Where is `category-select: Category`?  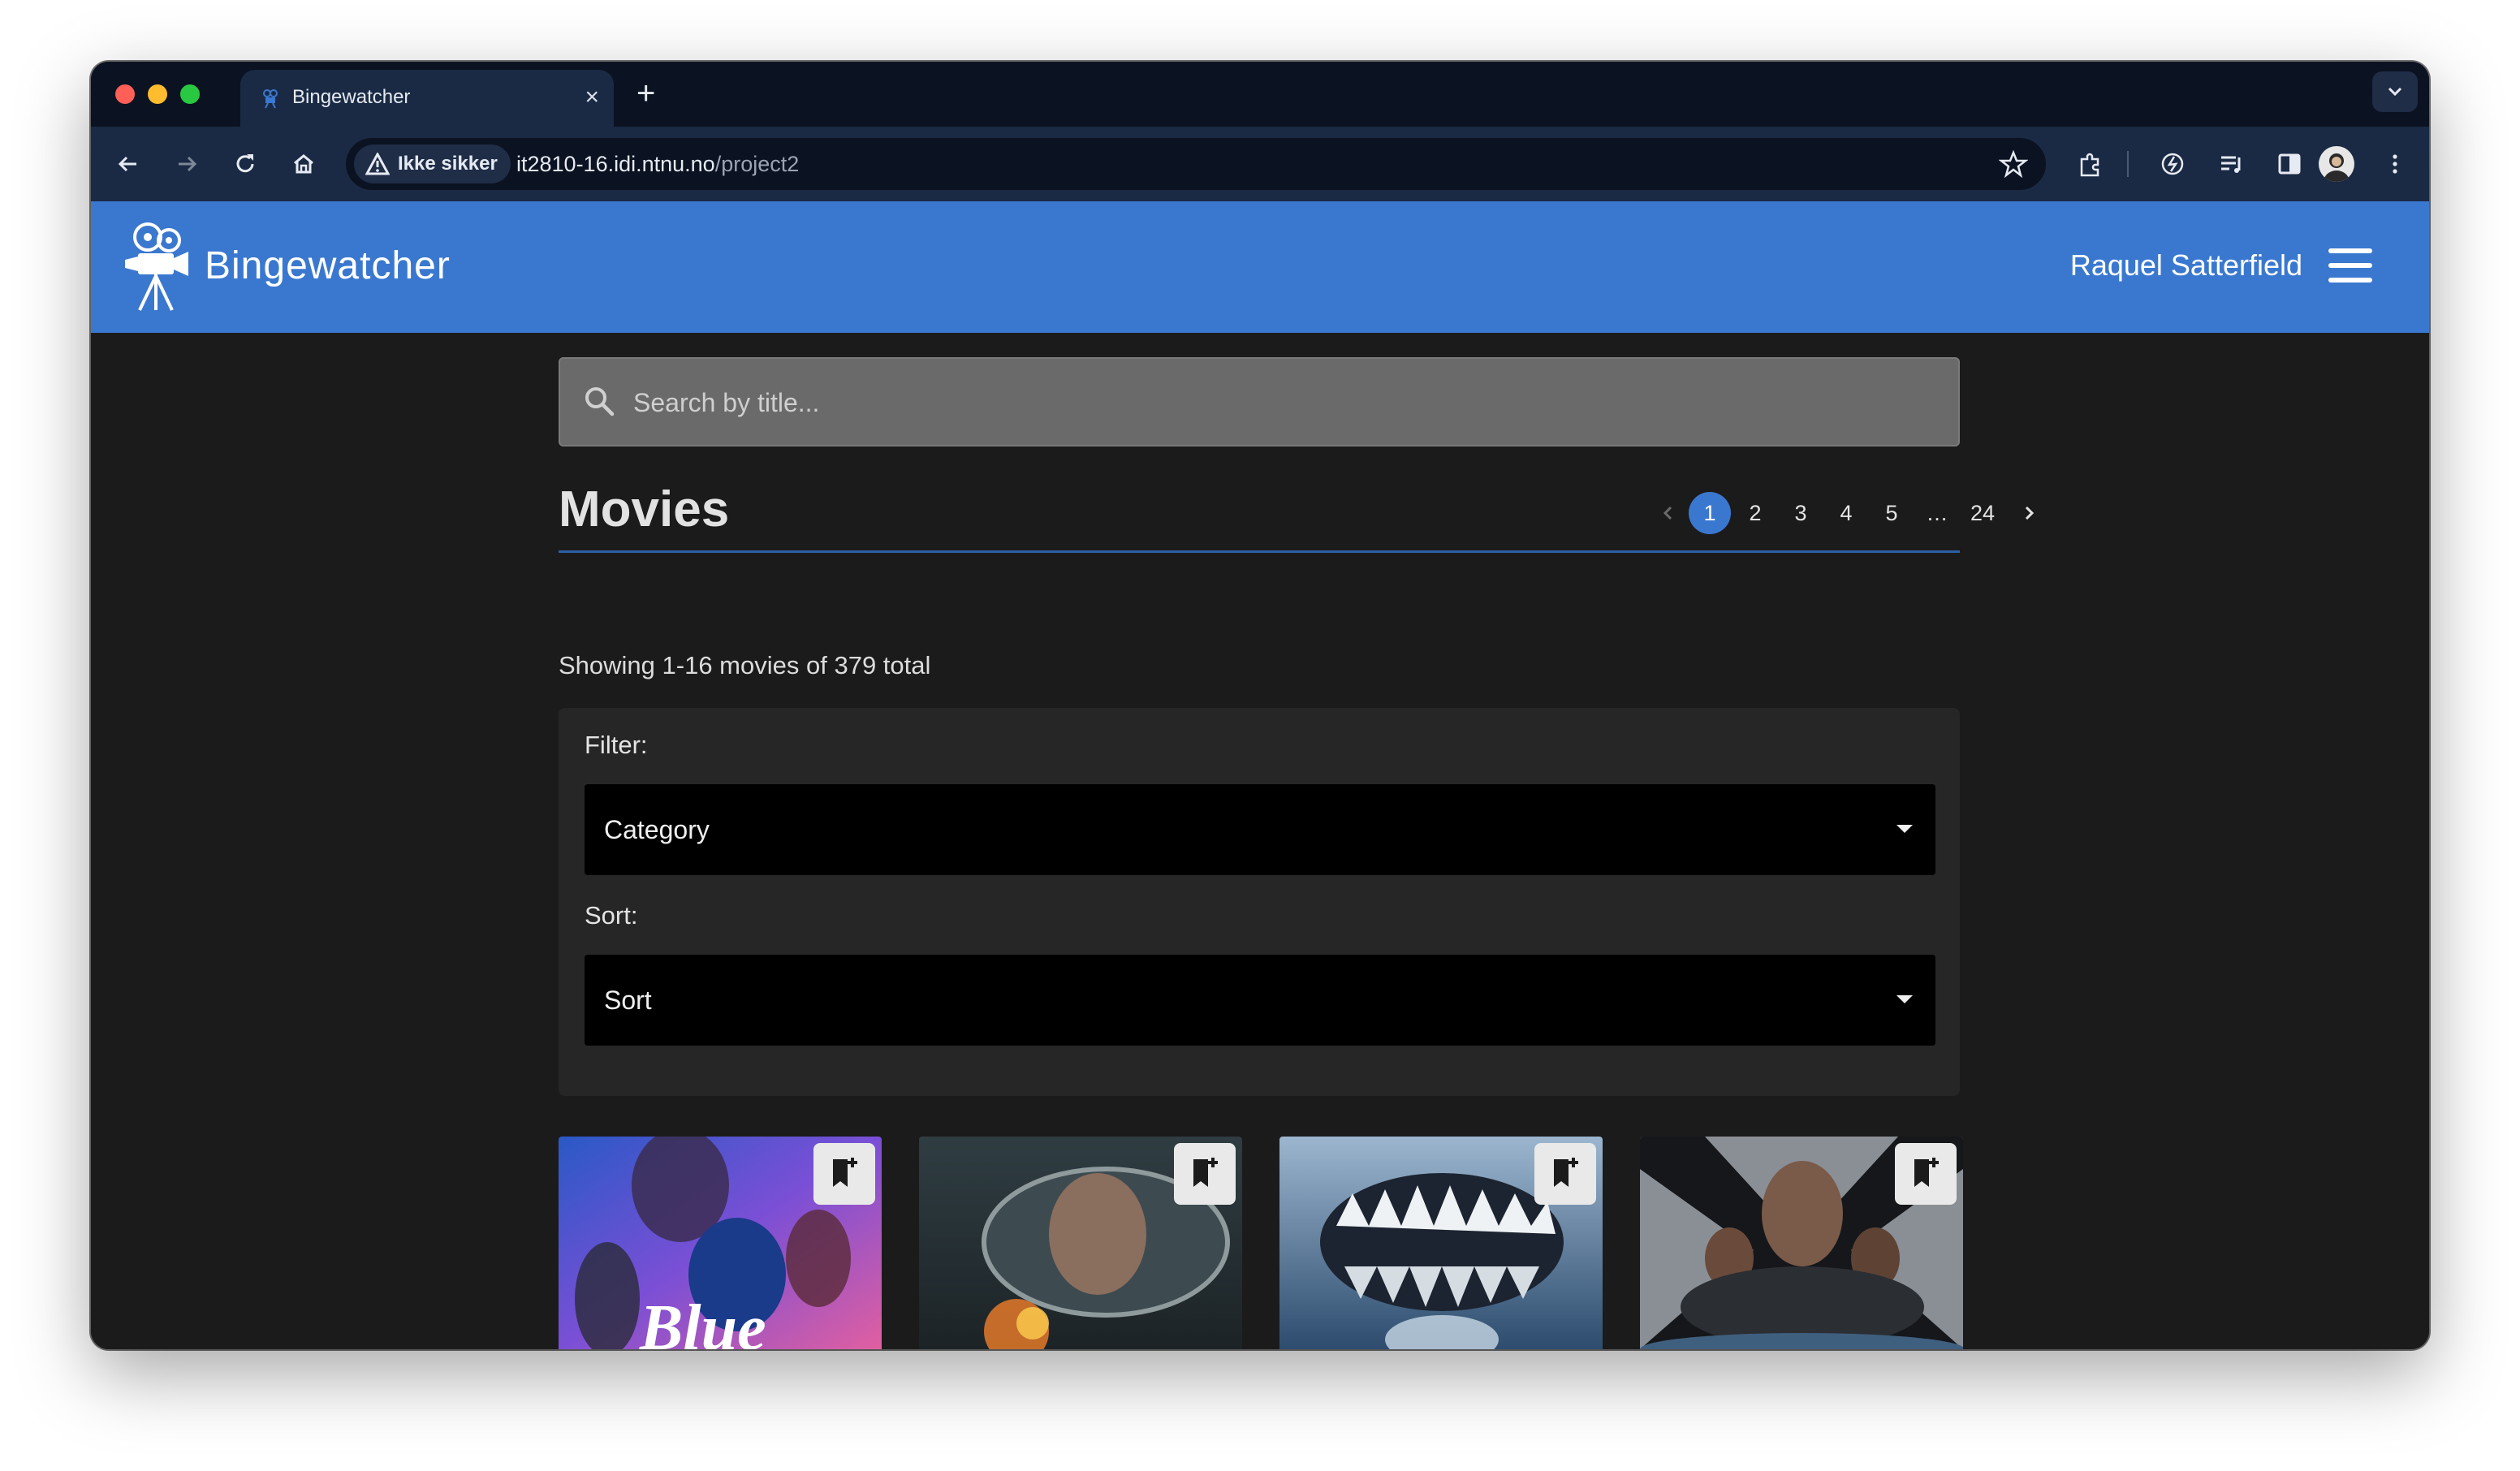
category-select: Category is located at coordinates (1260, 829).